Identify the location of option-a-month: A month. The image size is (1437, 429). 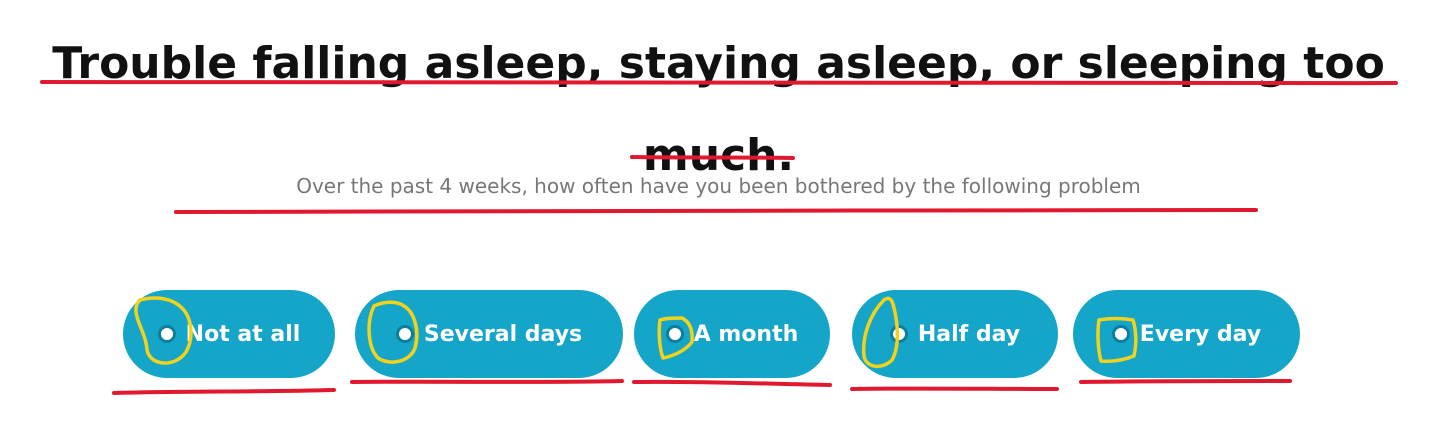
(732, 334).